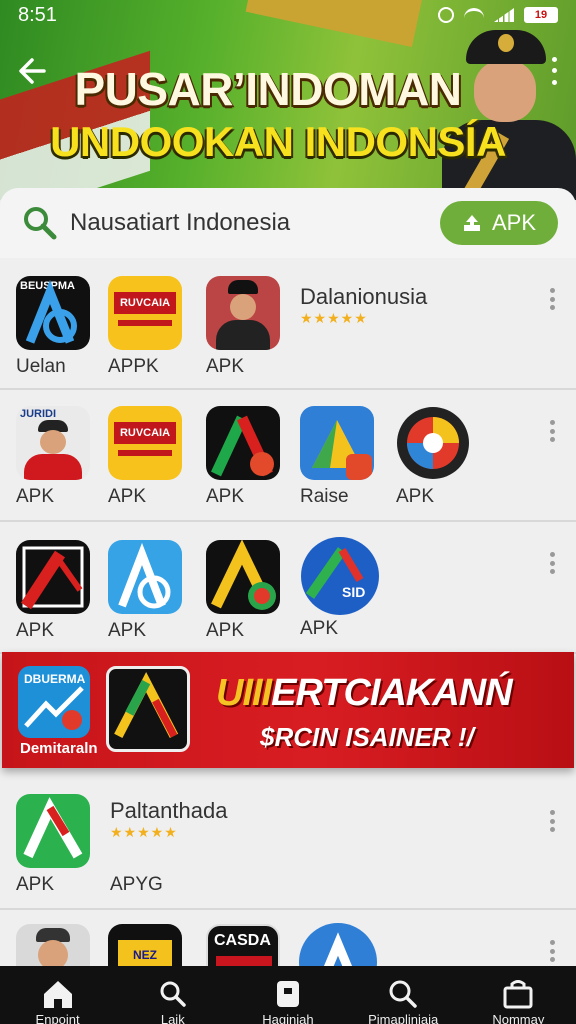  I want to click on promo-app-icon: DBUERMA, so click(54, 702).